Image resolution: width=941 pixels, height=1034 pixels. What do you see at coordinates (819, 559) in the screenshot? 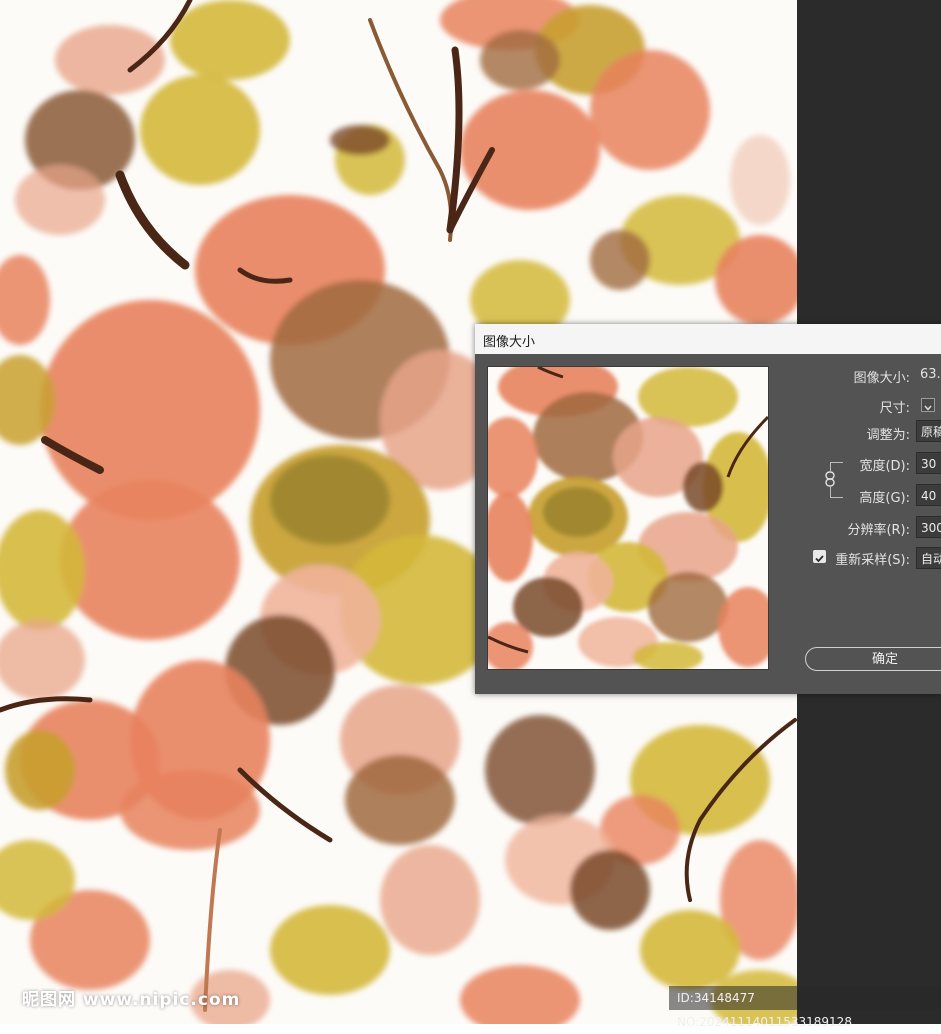
I see `checkmark-icon` at bounding box center [819, 559].